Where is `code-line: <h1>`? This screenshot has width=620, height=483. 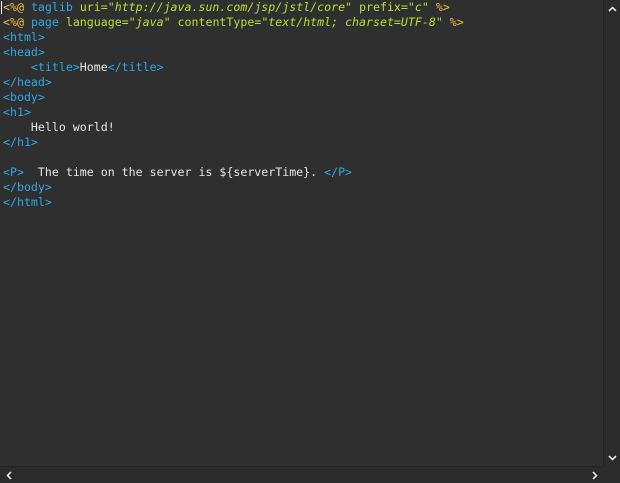
code-line: <h1> is located at coordinates (17, 112).